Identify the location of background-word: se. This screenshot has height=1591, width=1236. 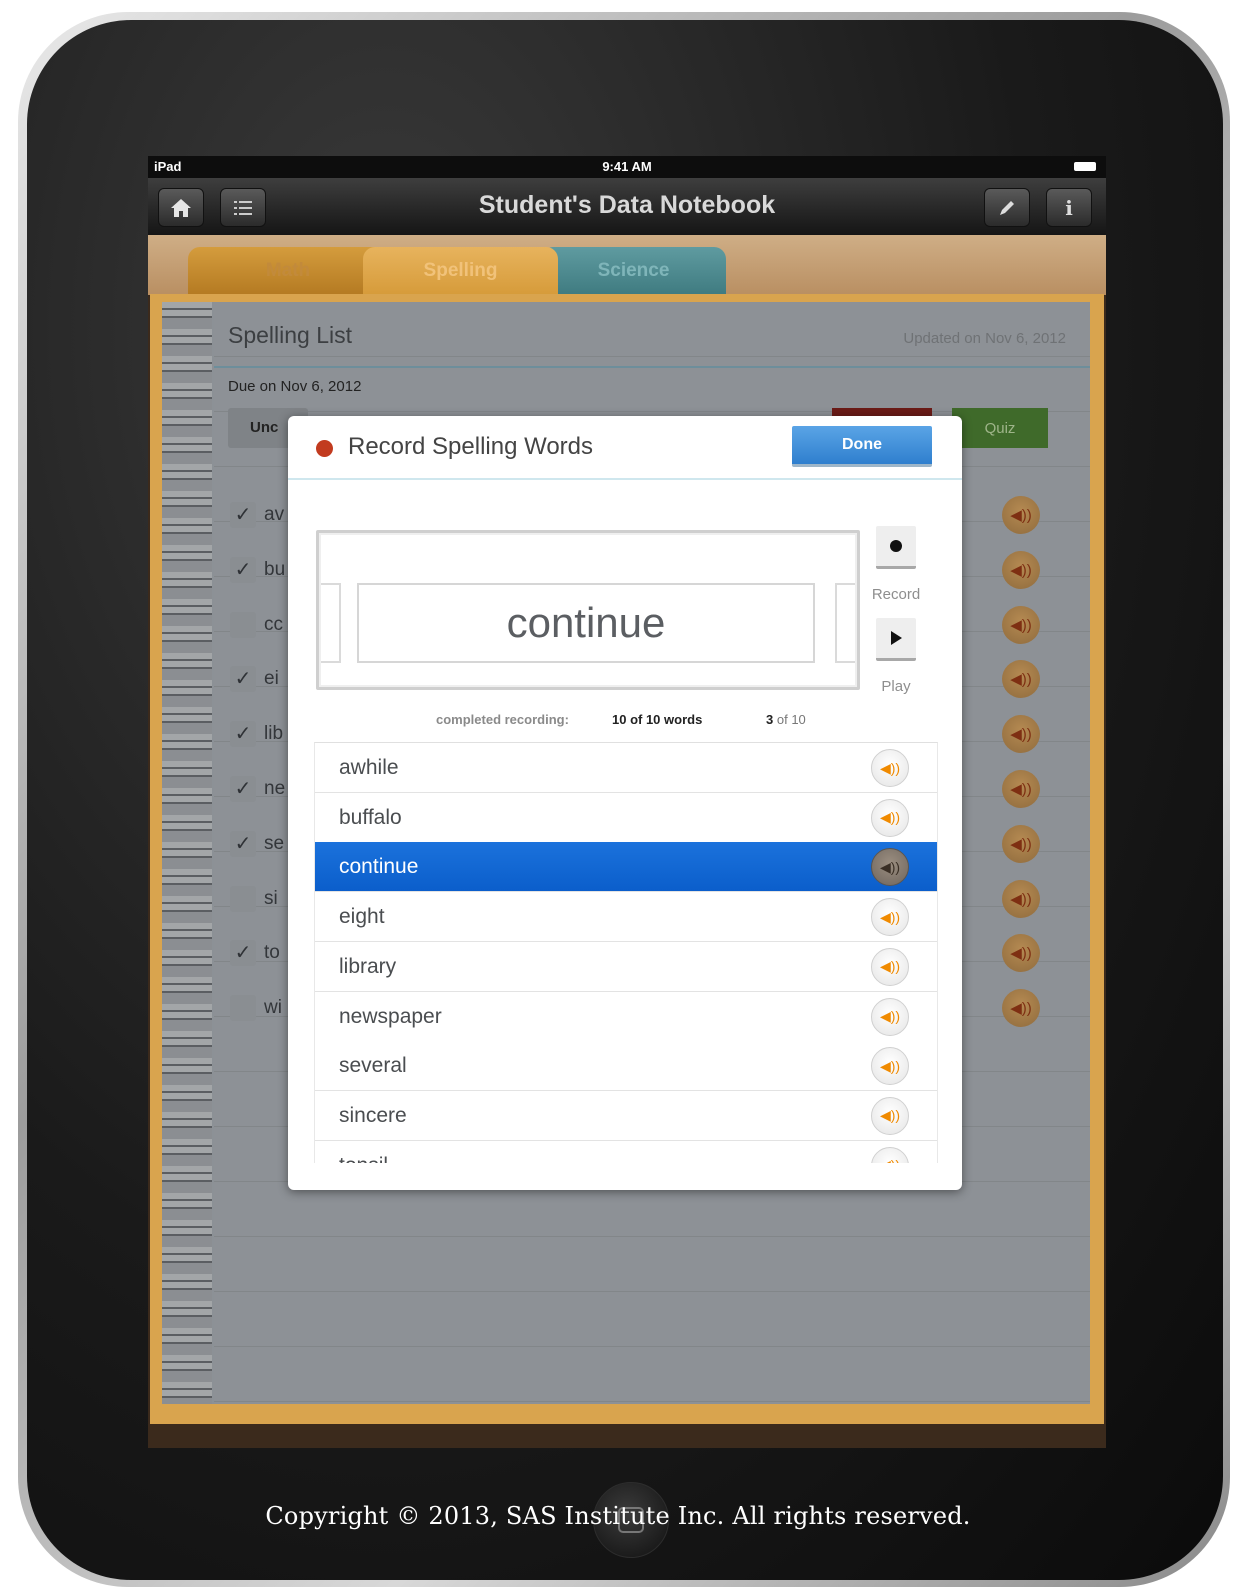
(274, 843).